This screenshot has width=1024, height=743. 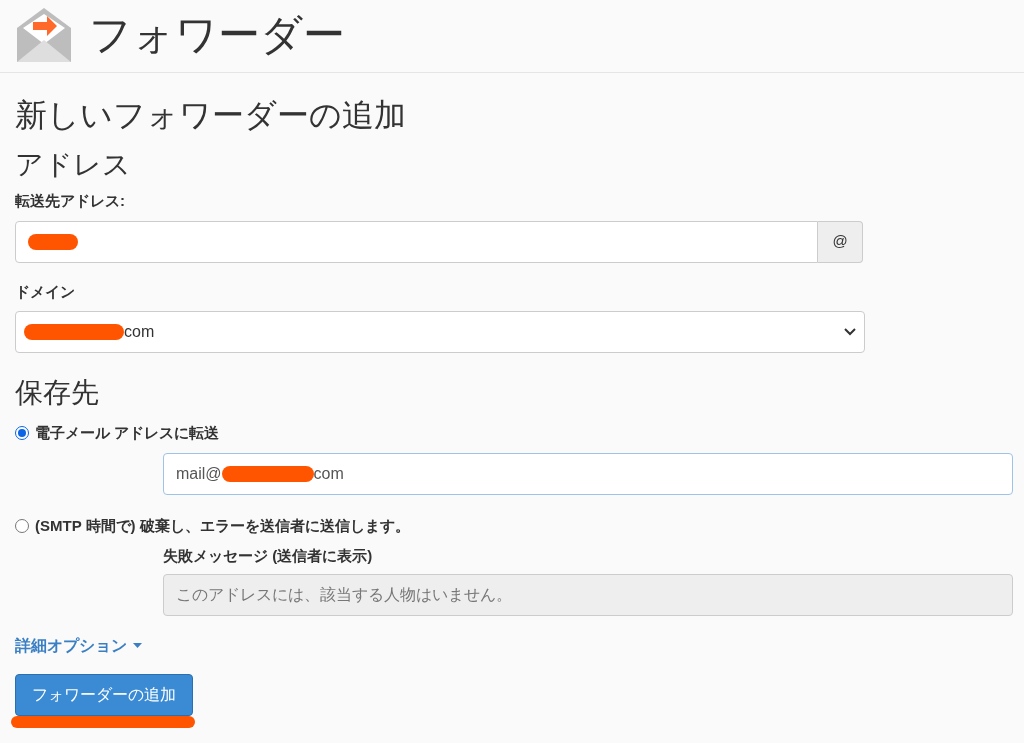 What do you see at coordinates (73, 165) in the screenshot?
I see `section-heading: アドレス` at bounding box center [73, 165].